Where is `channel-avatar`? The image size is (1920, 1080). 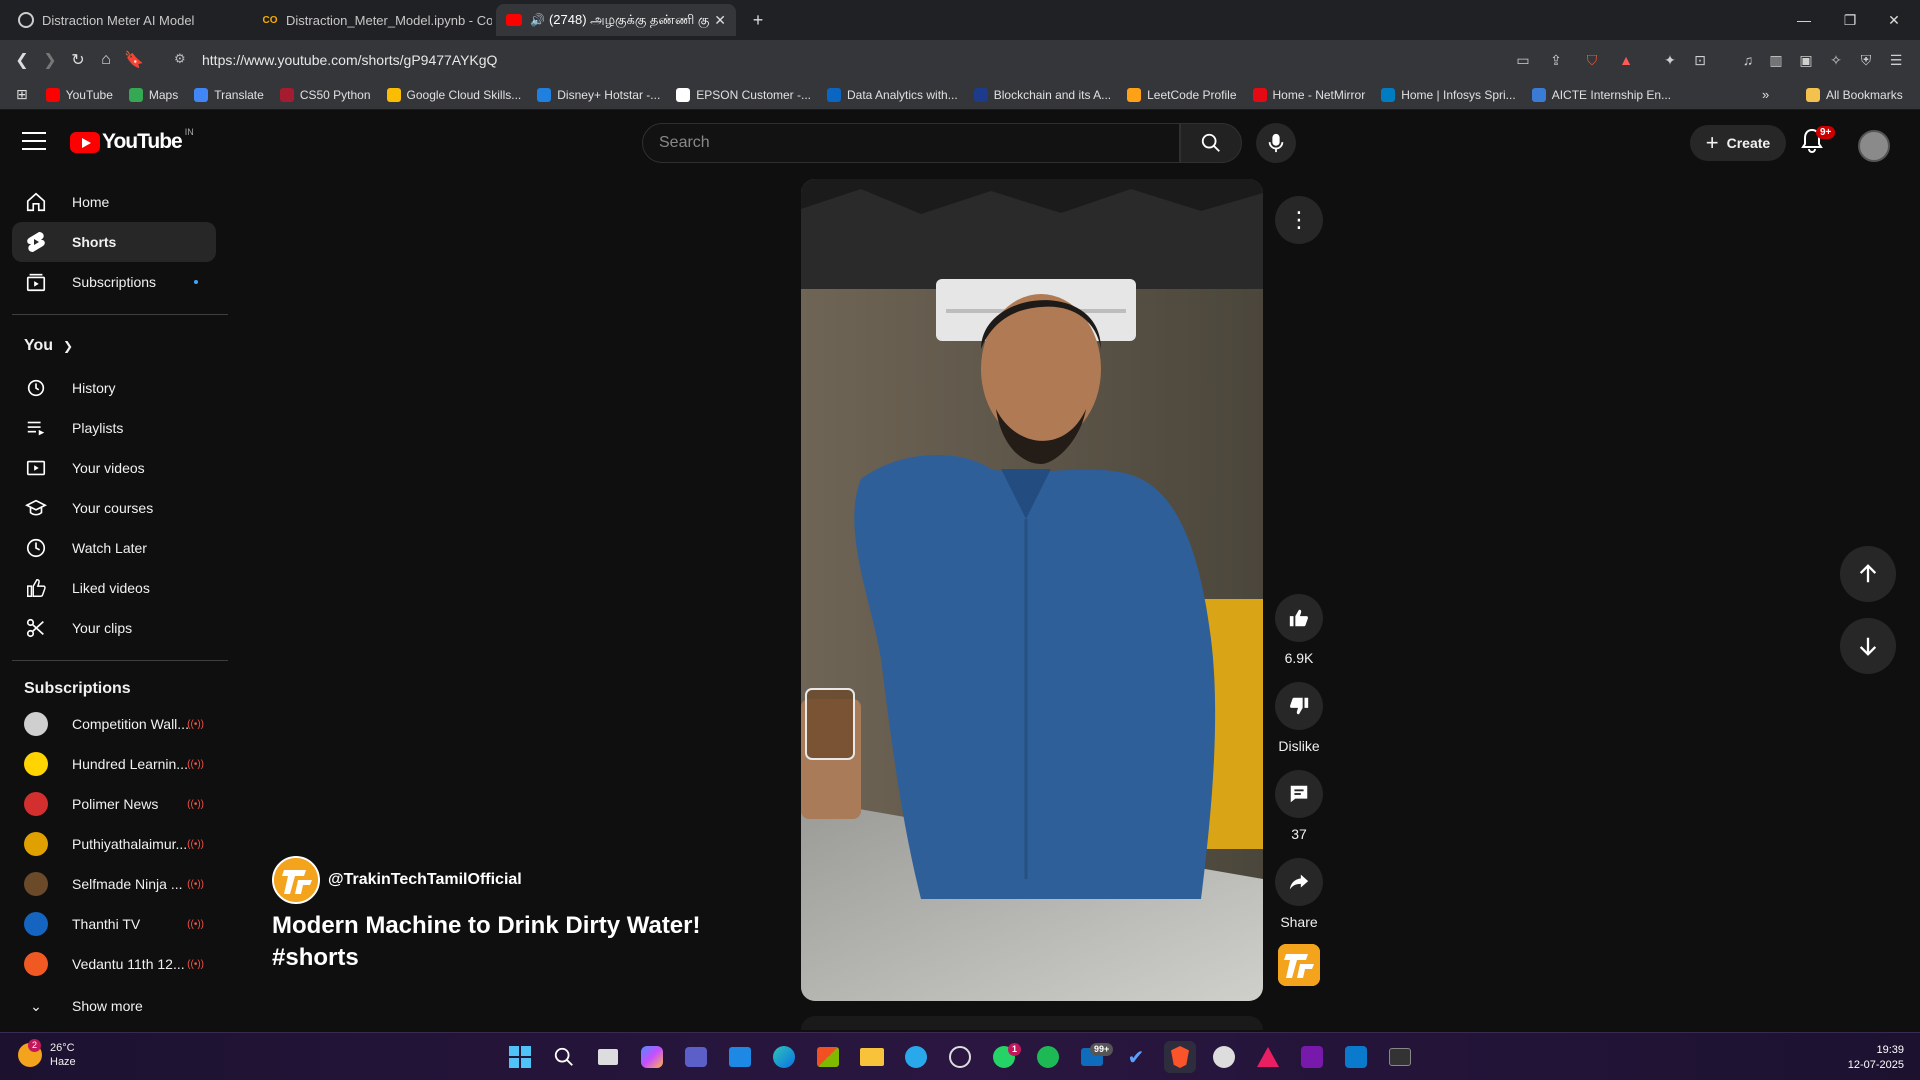
channel-avatar is located at coordinates (296, 880).